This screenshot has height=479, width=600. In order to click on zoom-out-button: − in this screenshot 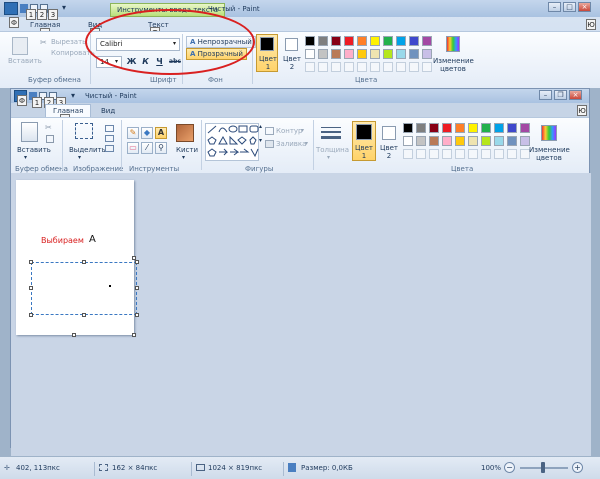, I will do `click(509, 467)`.